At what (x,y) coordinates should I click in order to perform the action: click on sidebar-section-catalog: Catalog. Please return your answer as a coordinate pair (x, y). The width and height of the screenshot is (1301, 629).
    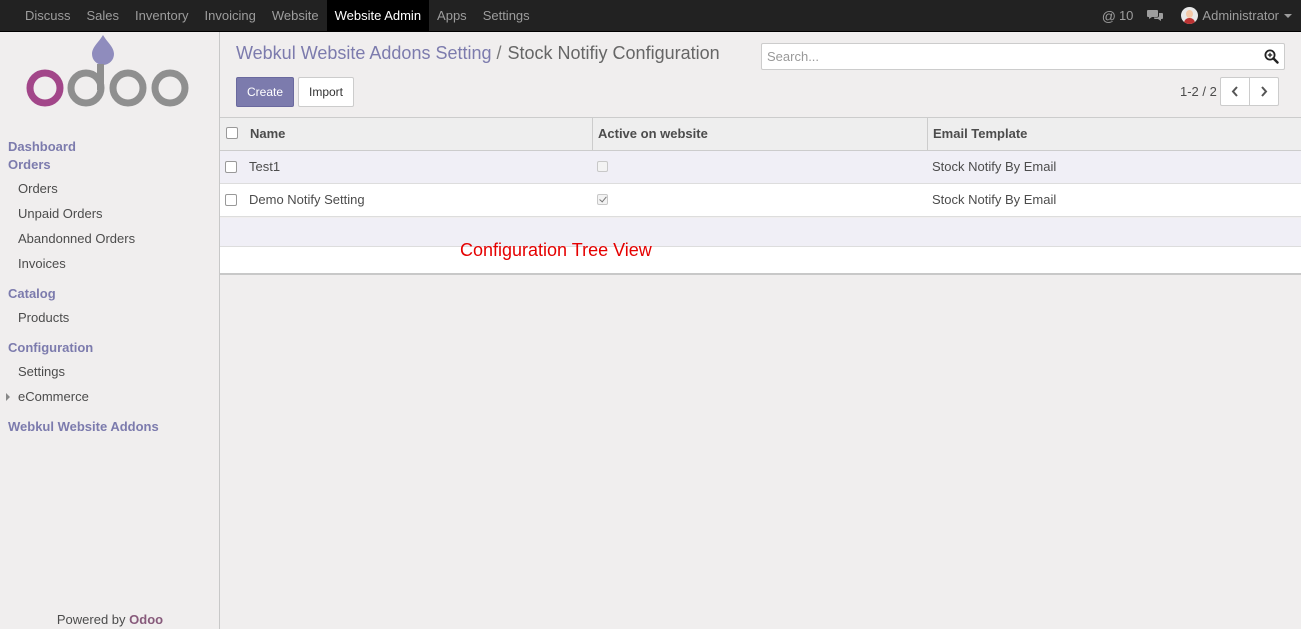
    Looking at the image, I should click on (32, 293).